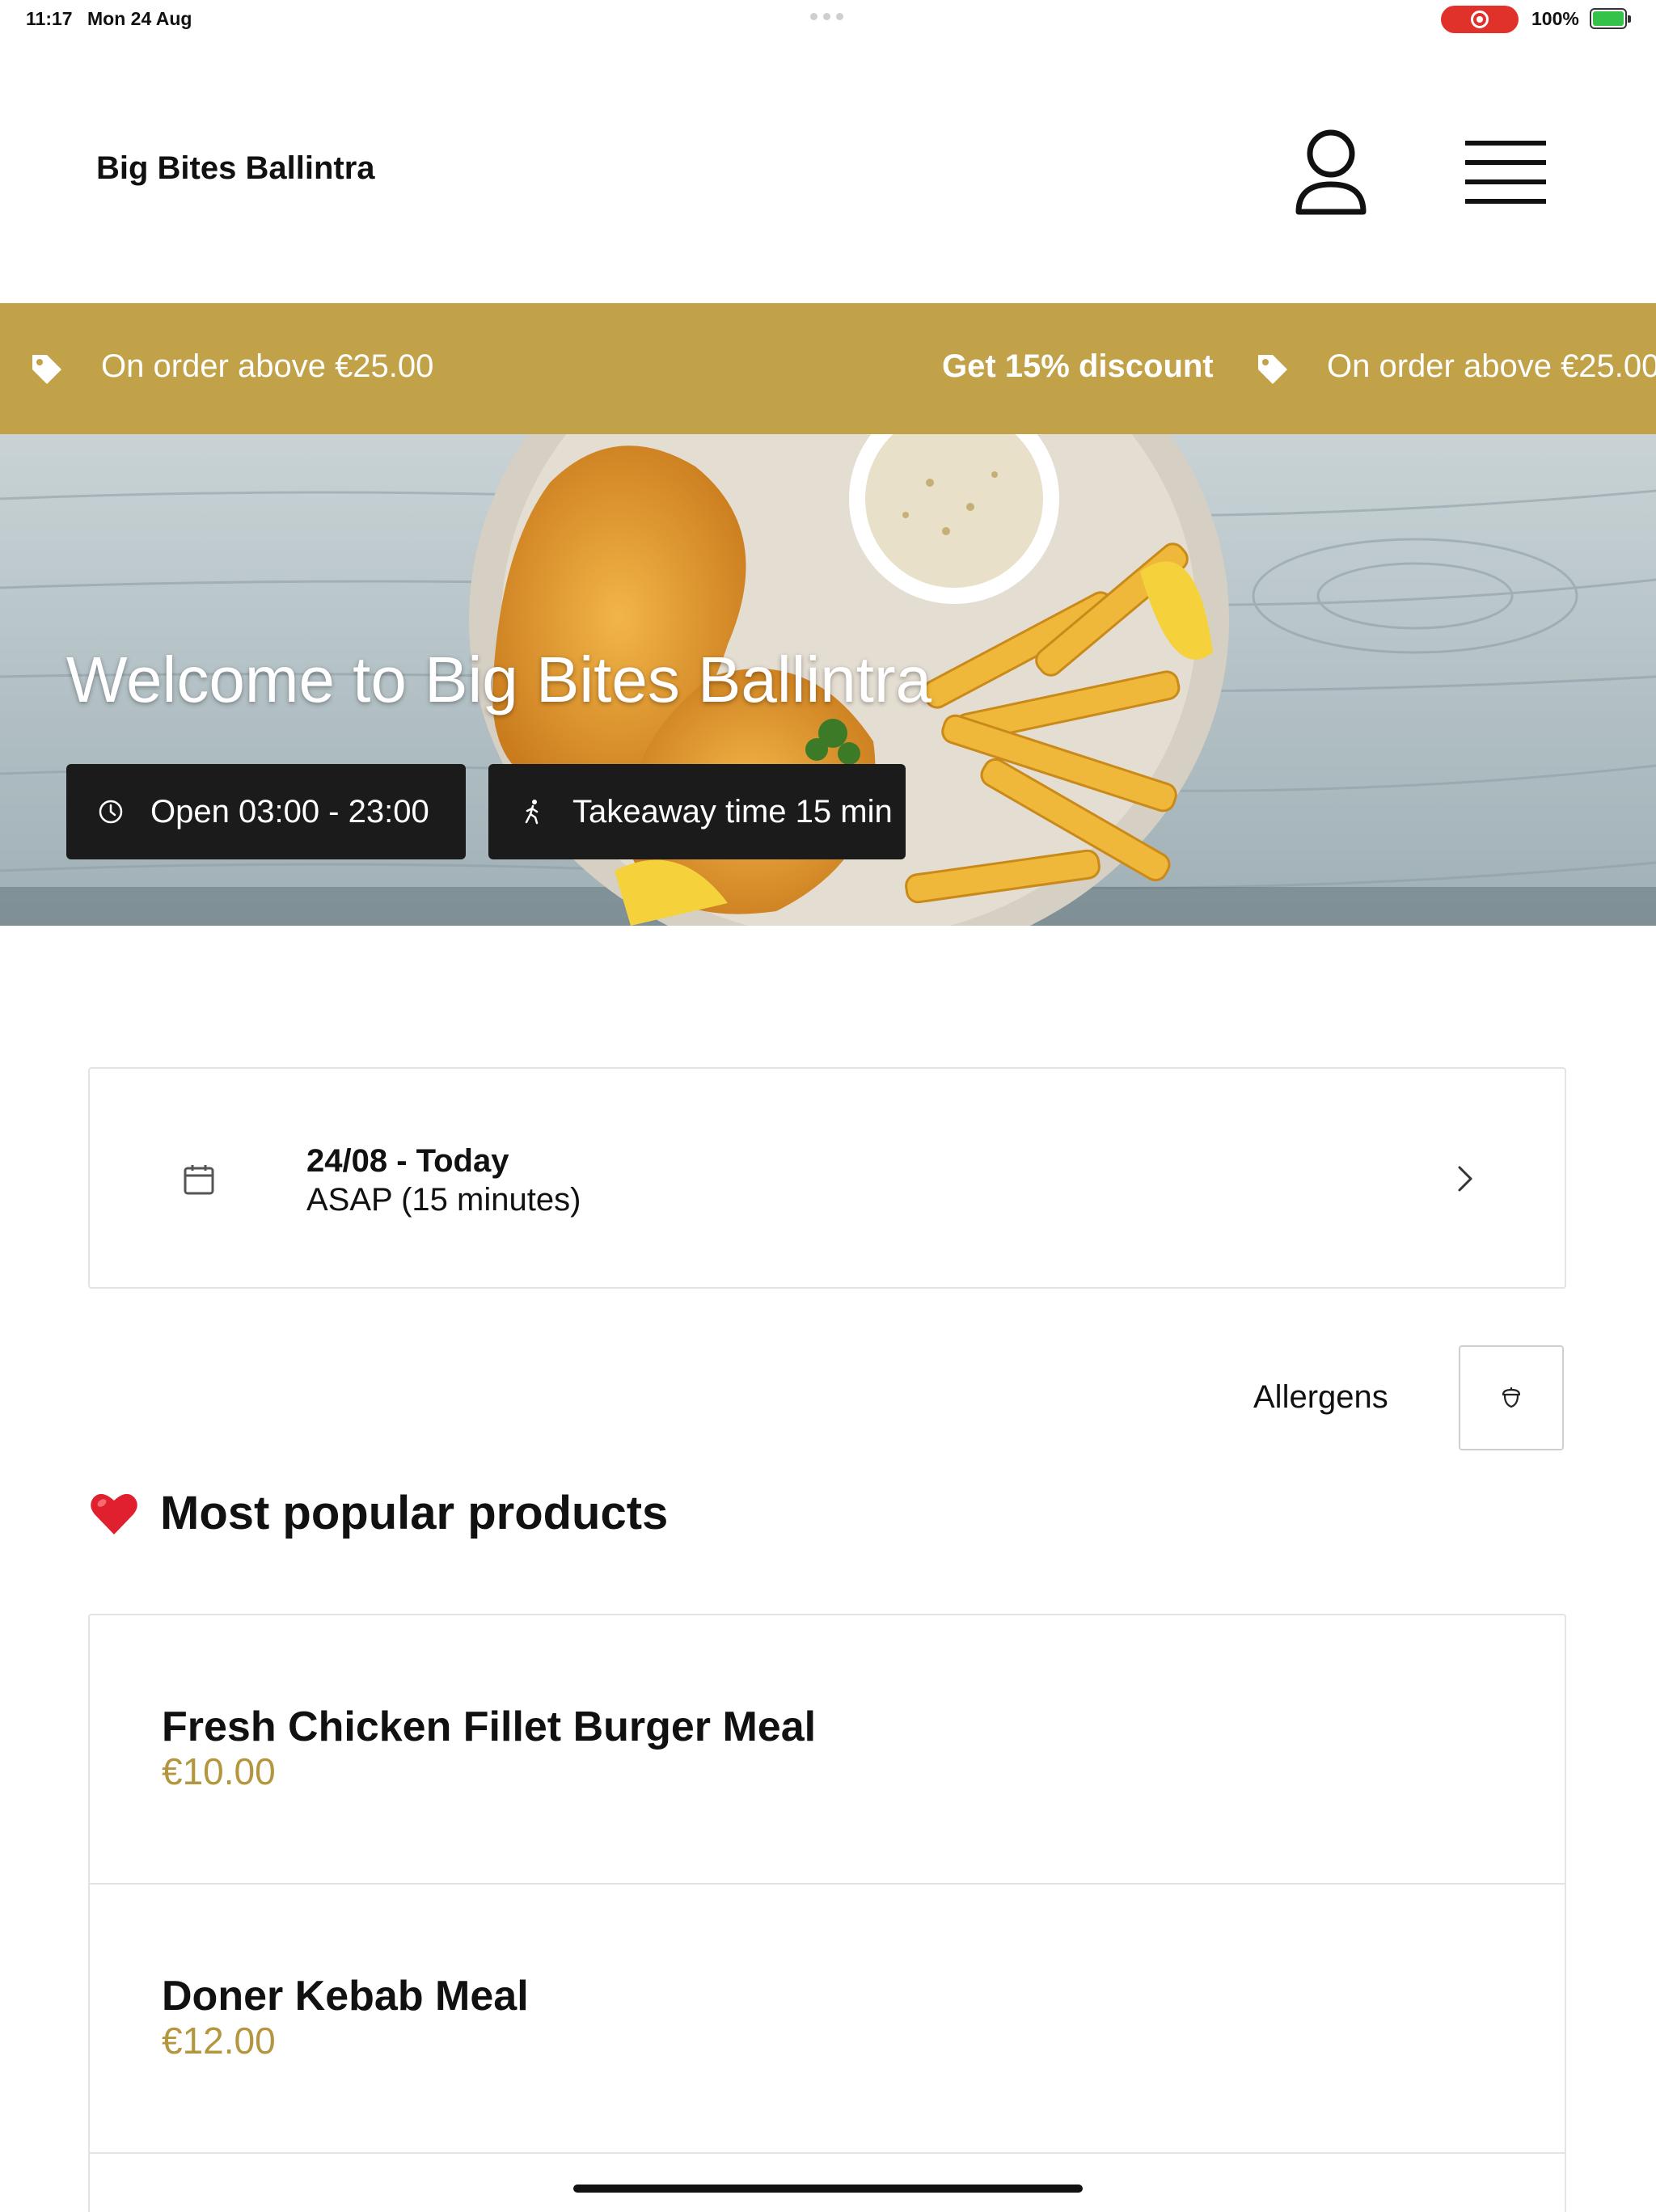  Describe the element at coordinates (1555, 18) in the screenshot. I see `battery-percentage: 100%` at that location.